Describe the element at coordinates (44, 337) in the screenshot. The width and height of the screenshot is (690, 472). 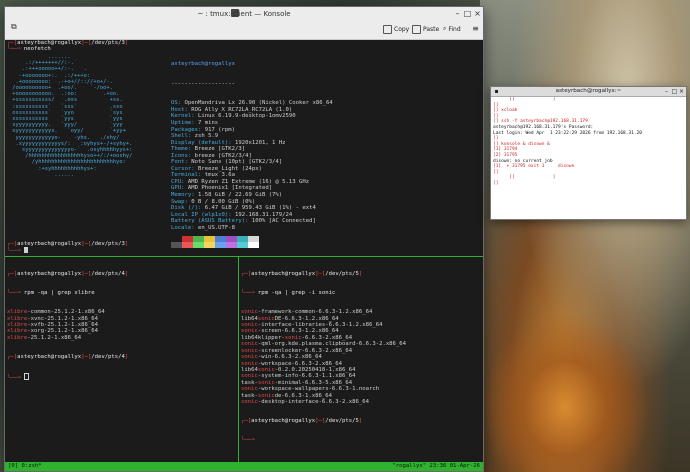
I see `result-line: xlibre-25.1.2-1.x86_64` at that location.